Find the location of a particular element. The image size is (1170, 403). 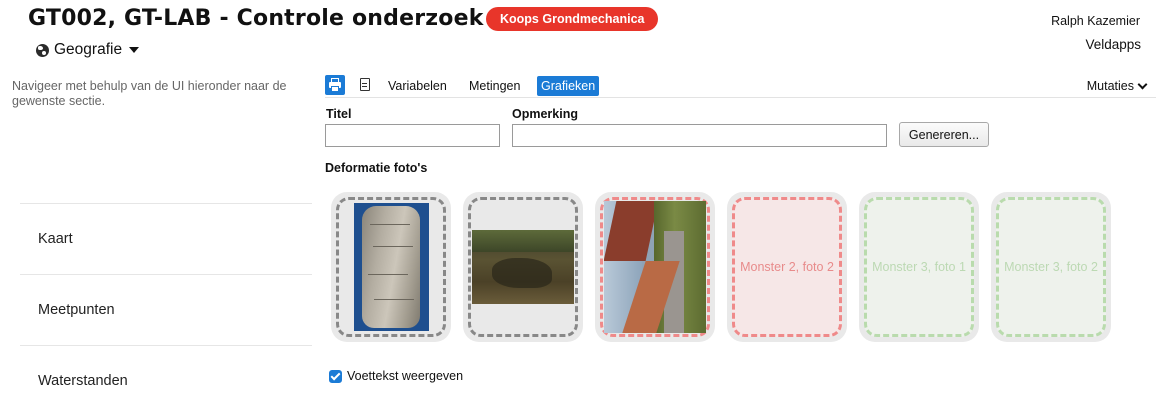

photo-slot: Monster 2, foto 2 is located at coordinates (787, 267).